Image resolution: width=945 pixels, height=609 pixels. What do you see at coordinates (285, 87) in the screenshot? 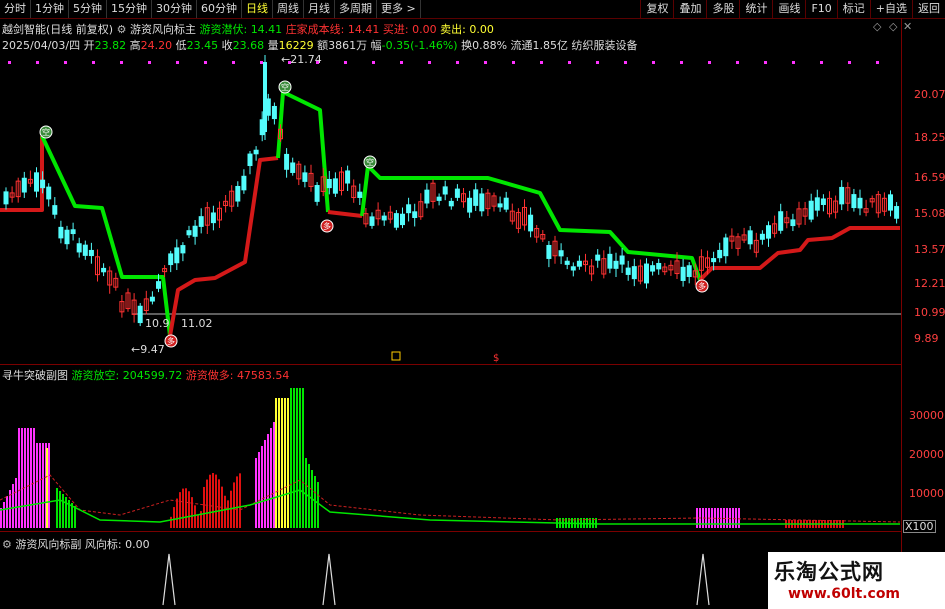
I see `signal-icon-text: 空` at bounding box center [285, 87].